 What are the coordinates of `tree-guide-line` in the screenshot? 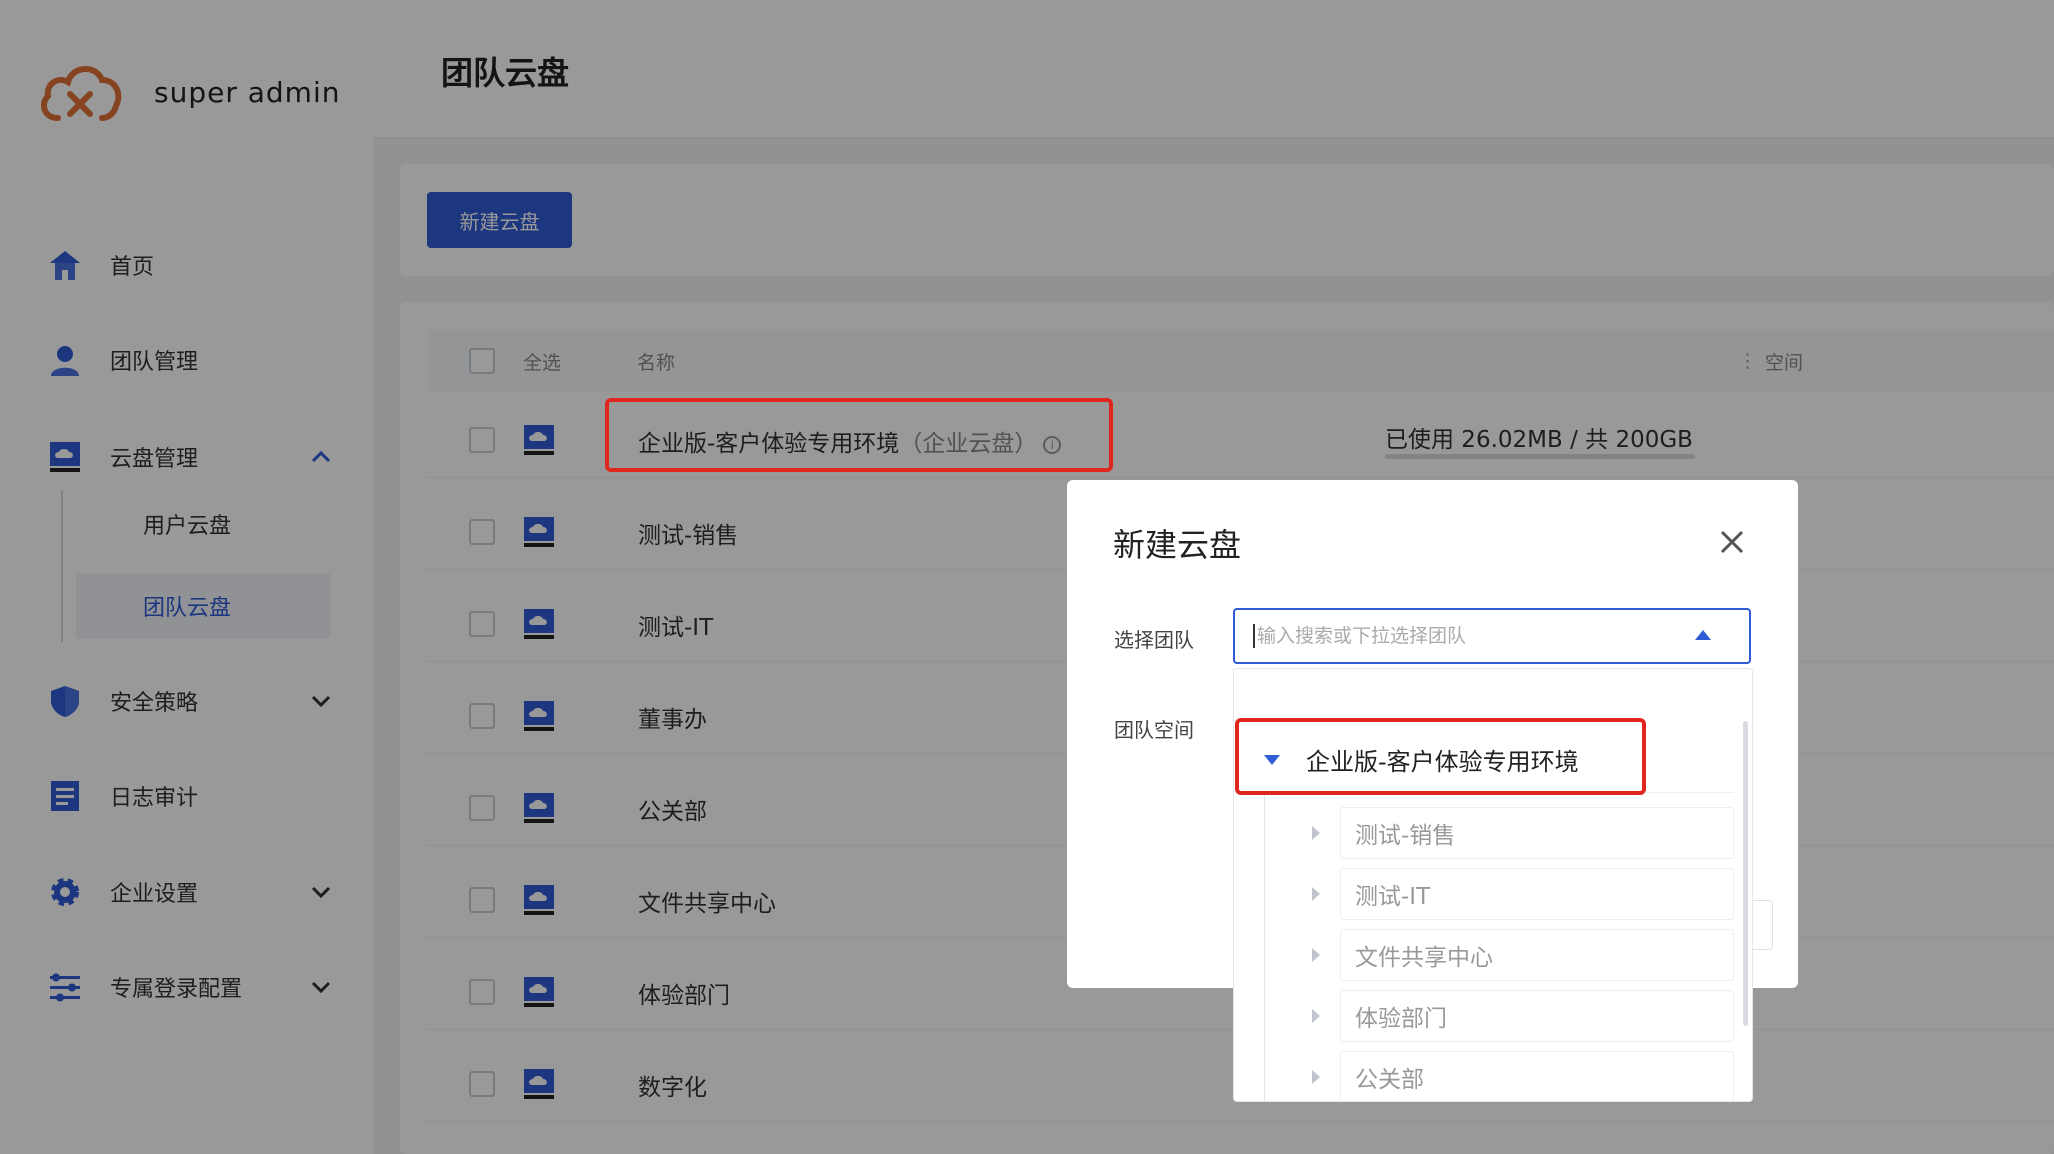 It's located at (1264, 947).